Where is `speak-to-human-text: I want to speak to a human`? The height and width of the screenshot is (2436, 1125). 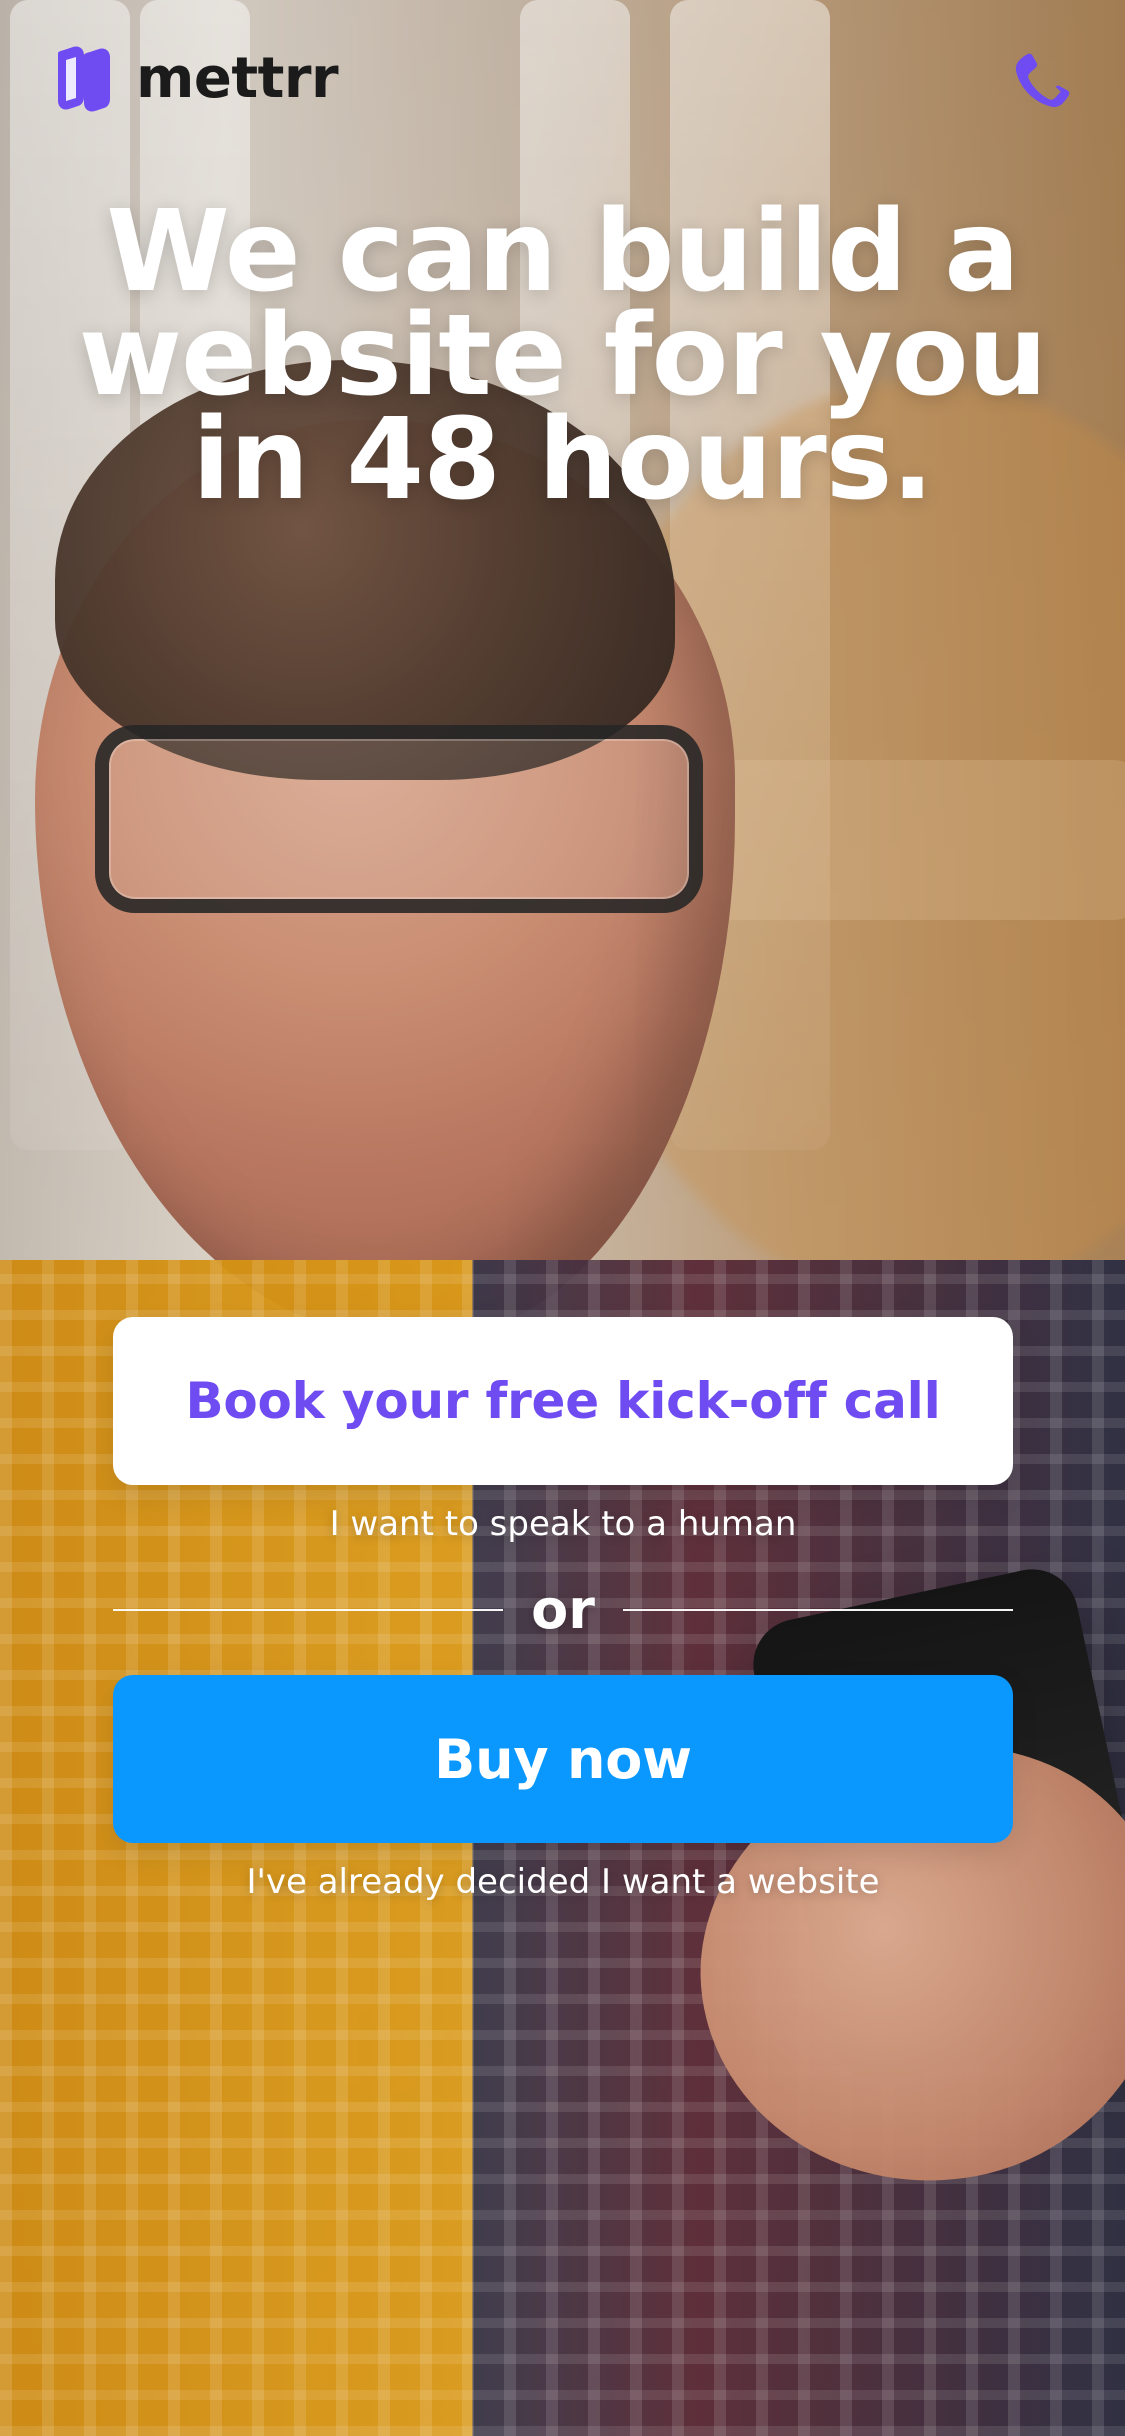
speak-to-human-text: I want to speak to a human is located at coordinates (563, 1524).